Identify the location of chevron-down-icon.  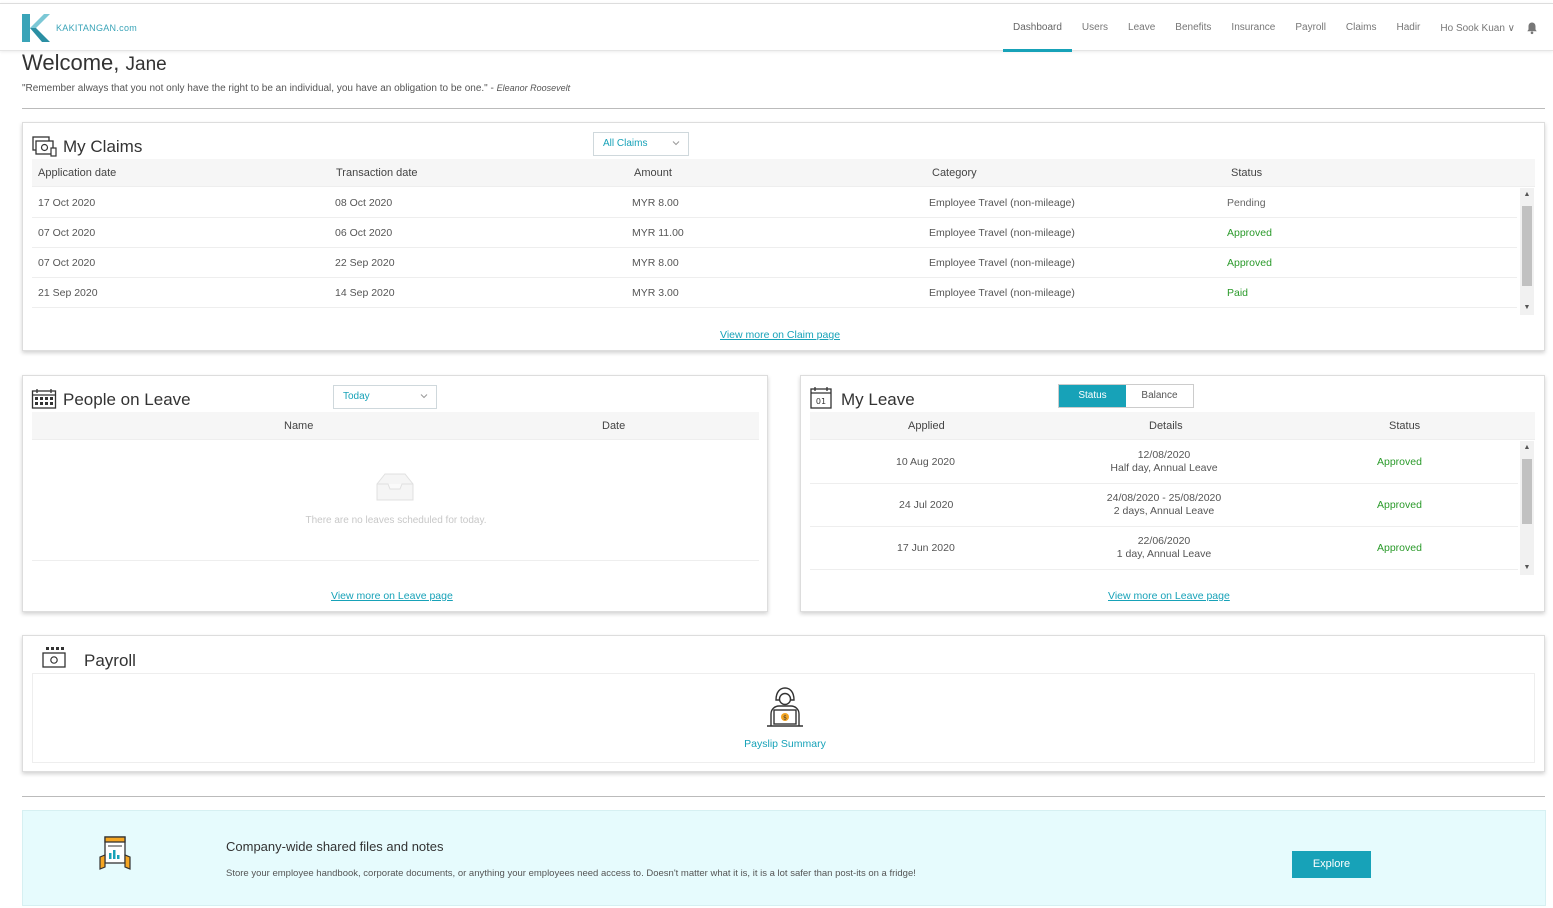
(424, 396).